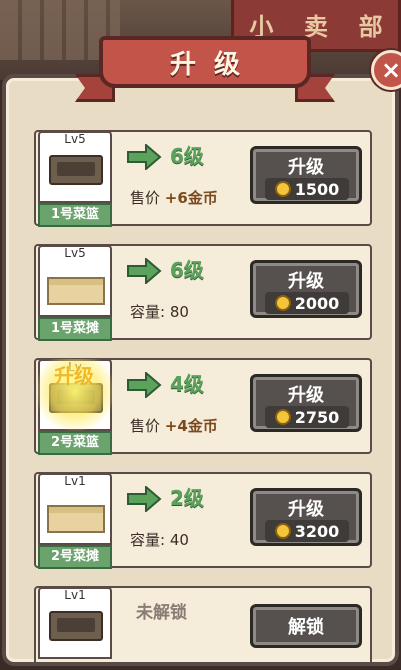  Describe the element at coordinates (203, 178) in the screenshot. I see `upgrade-card: Lv5 1号菜篮 6级 售价 +6金币 升级 1500` at that location.